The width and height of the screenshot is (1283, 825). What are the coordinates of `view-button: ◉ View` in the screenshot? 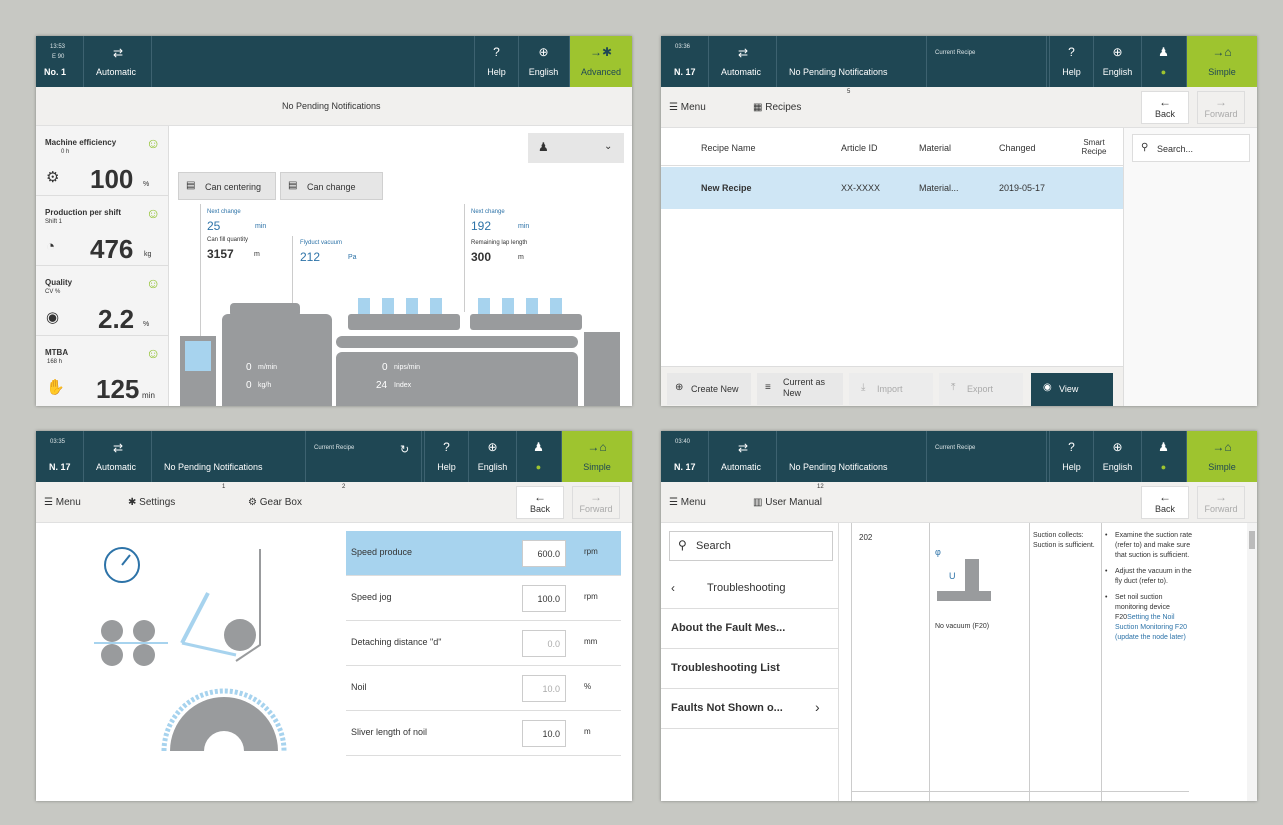 It's located at (1072, 389).